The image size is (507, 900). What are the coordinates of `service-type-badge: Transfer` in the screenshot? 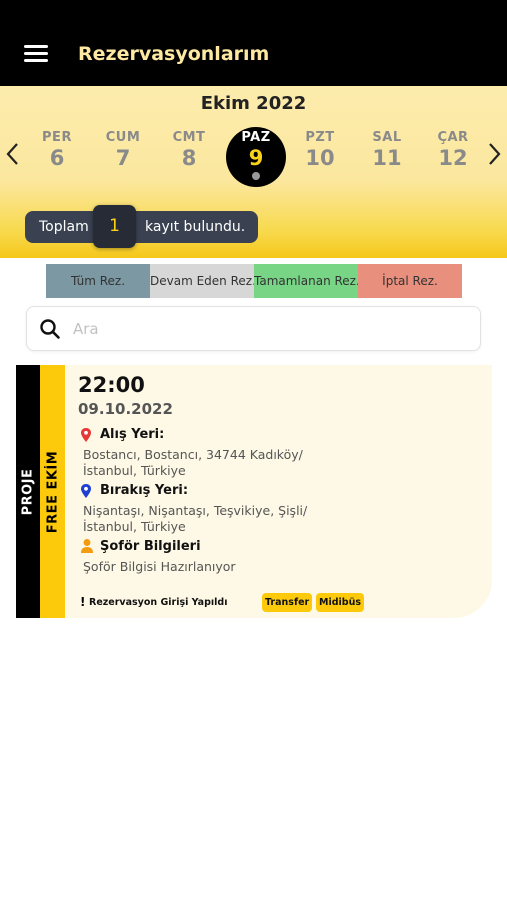 It's located at (287, 602).